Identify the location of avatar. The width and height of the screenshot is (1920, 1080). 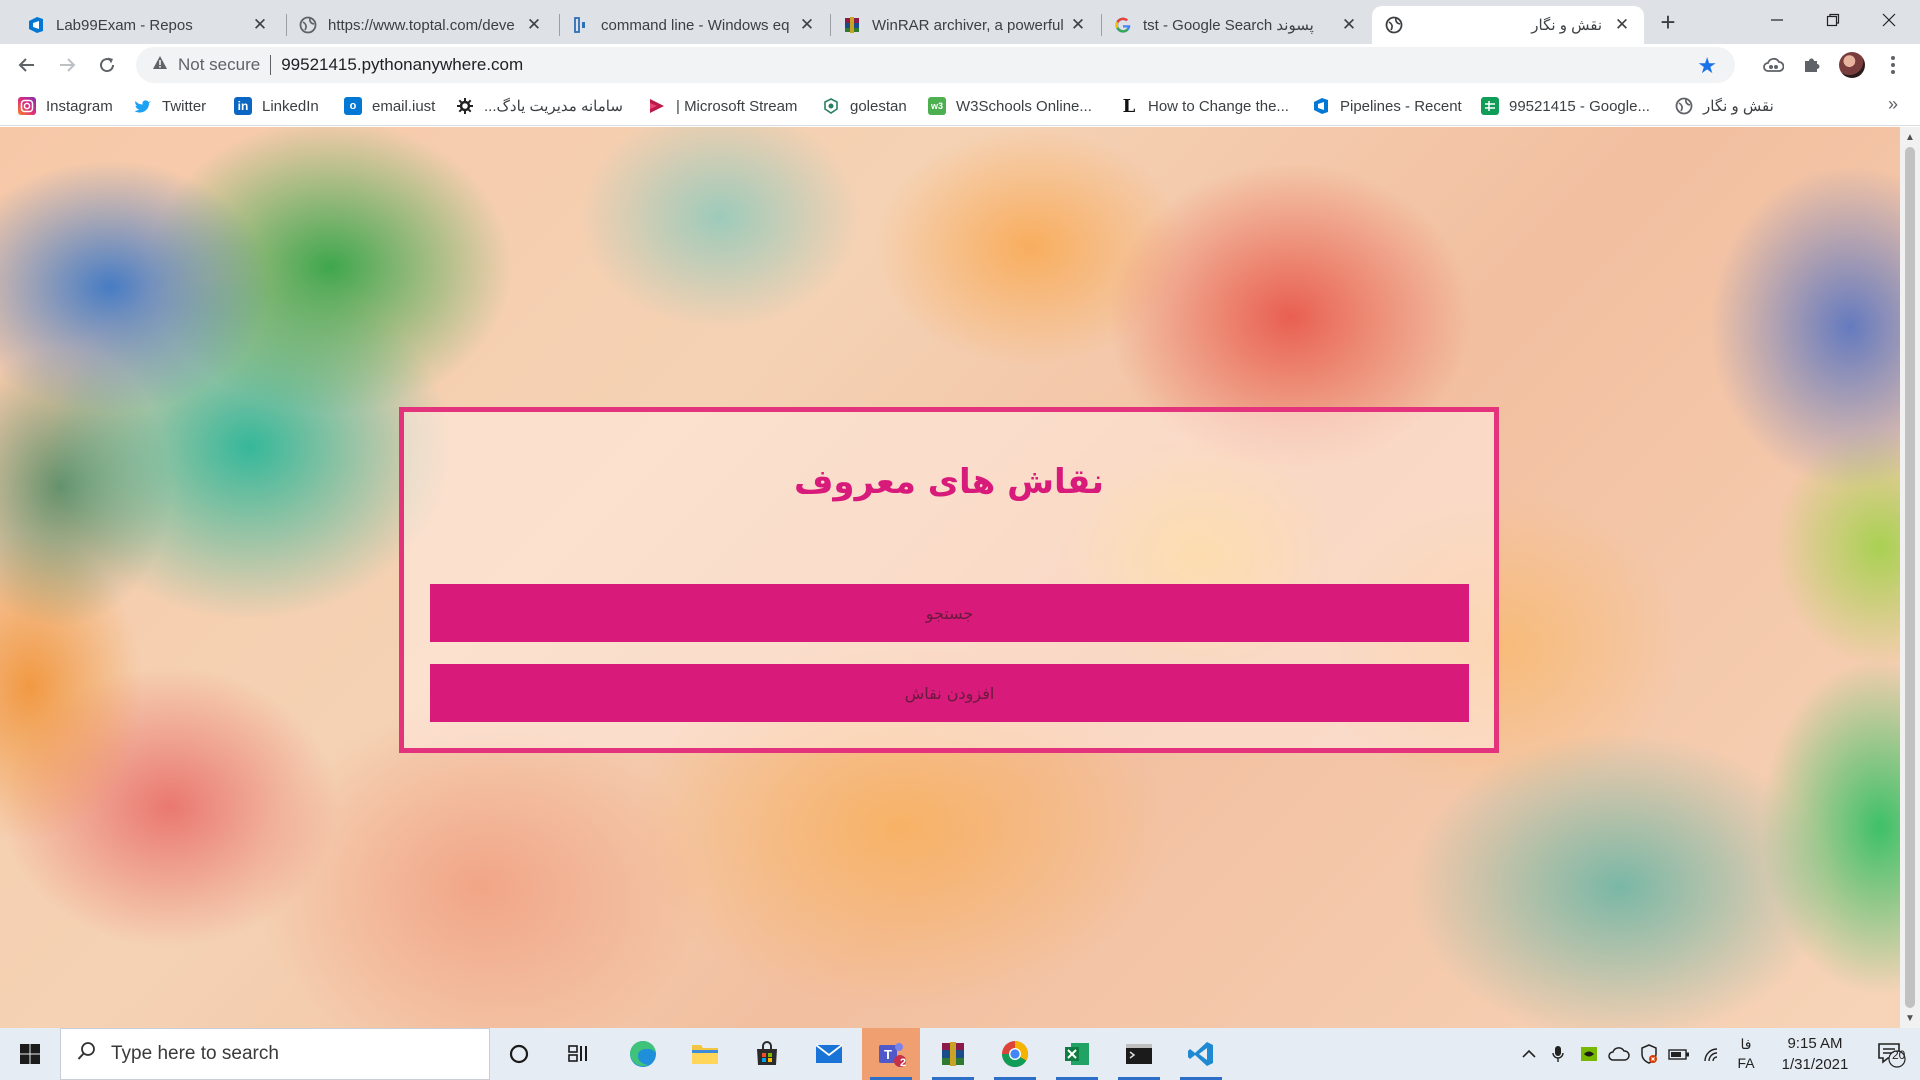
(1852, 65).